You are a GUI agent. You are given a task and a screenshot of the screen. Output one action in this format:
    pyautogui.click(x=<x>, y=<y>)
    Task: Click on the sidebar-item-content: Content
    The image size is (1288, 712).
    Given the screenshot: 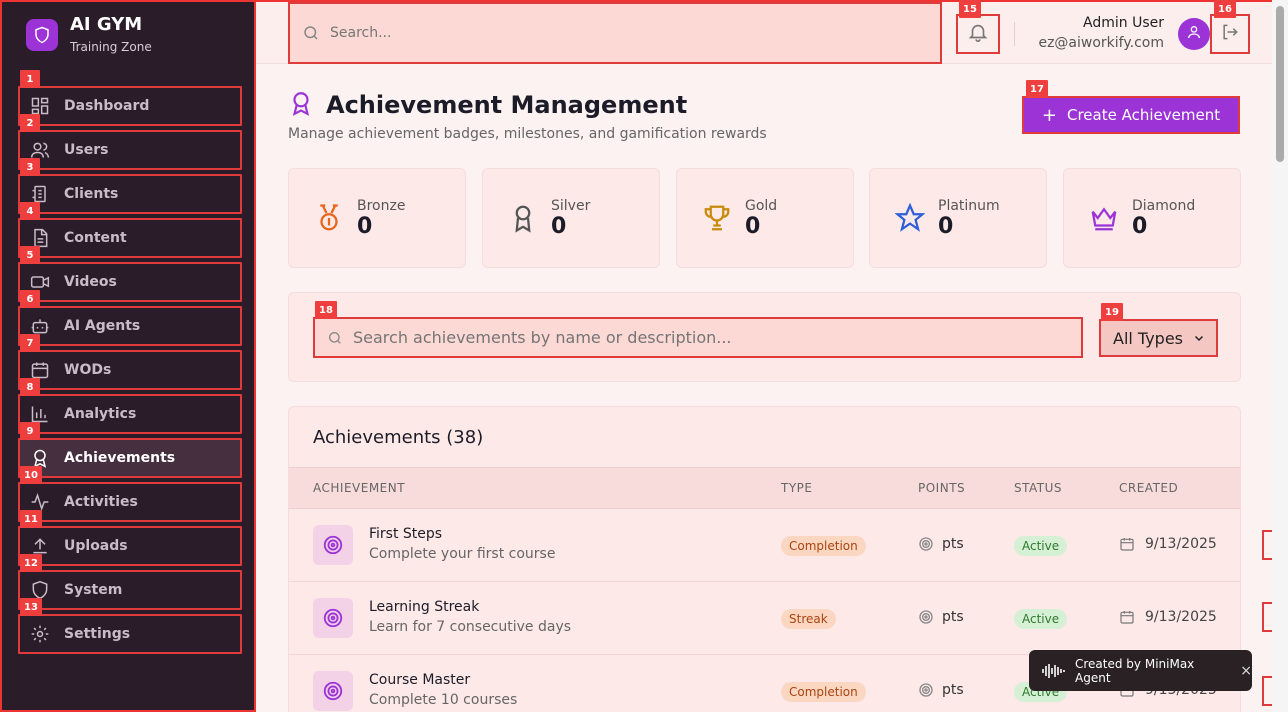 What is the action you would take?
    pyautogui.click(x=130, y=238)
    